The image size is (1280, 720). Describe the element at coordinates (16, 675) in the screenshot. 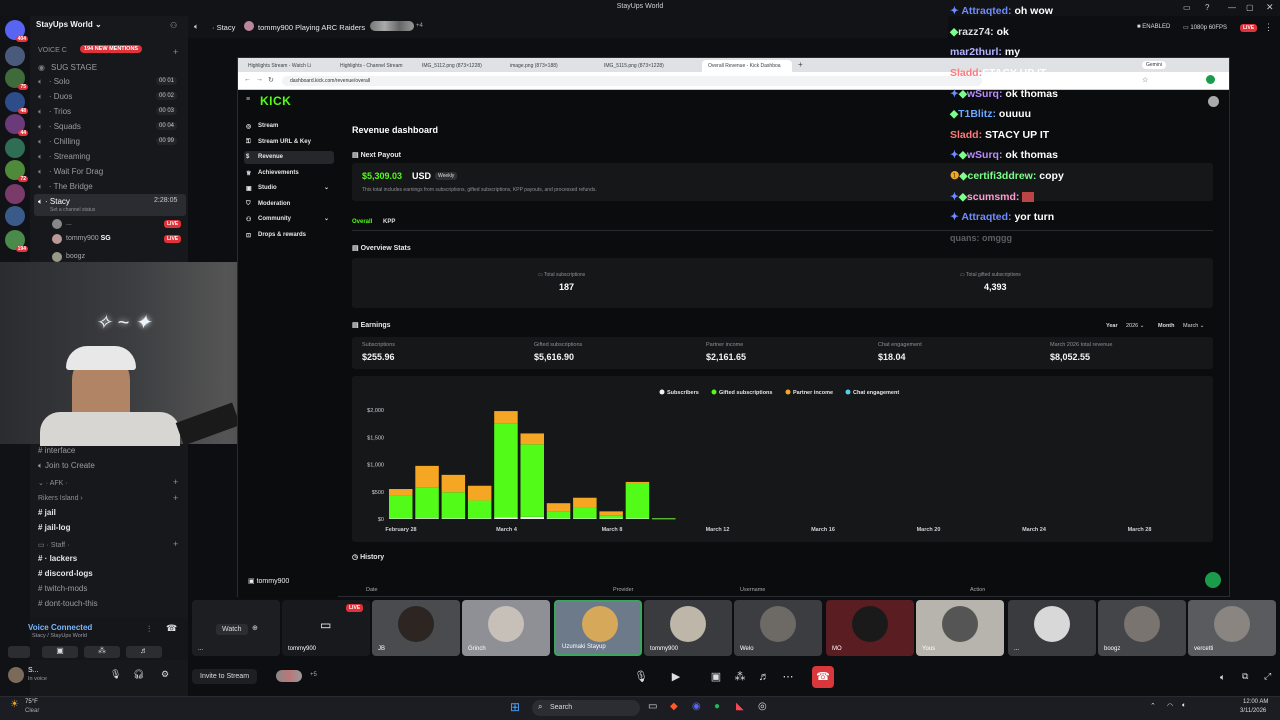

I see `avatar` at that location.